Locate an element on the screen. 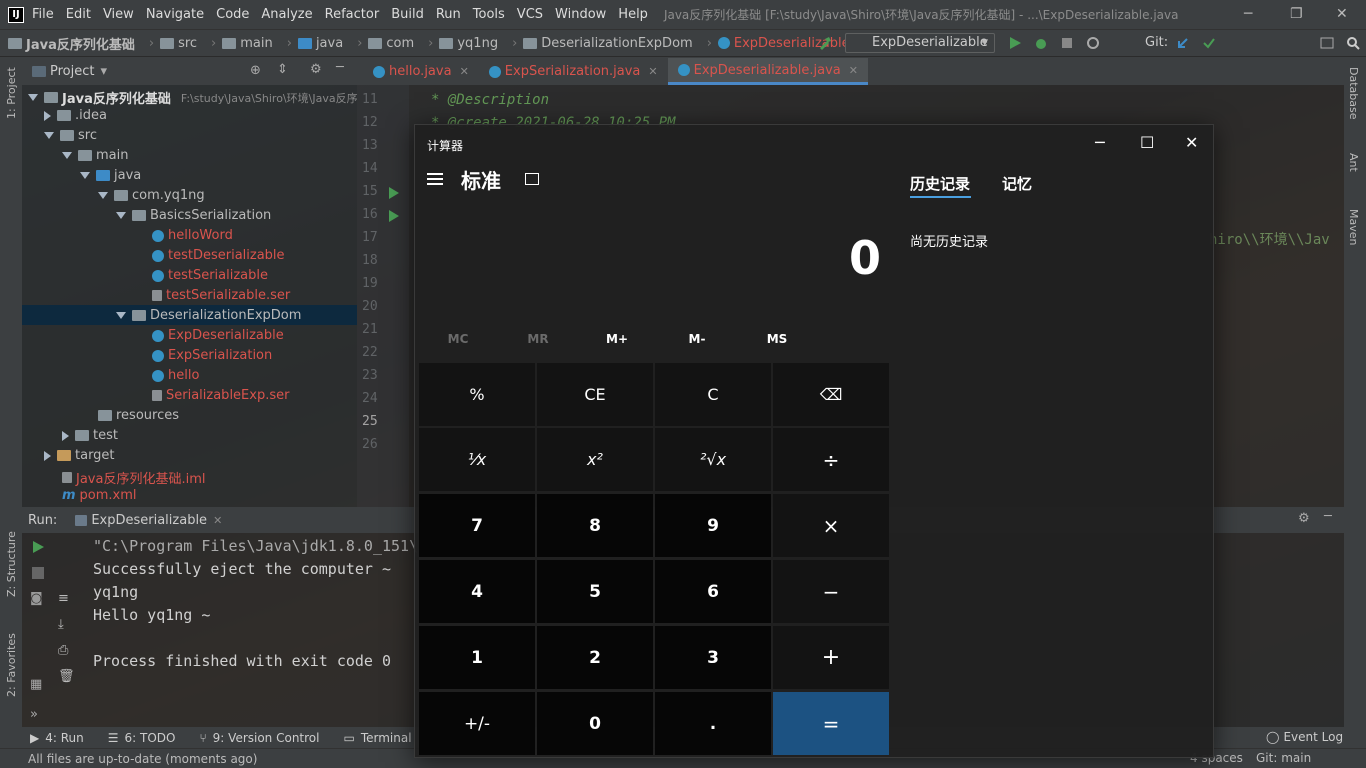 This screenshot has height=768, width=1366. tree-item: helloWord is located at coordinates (192, 235).